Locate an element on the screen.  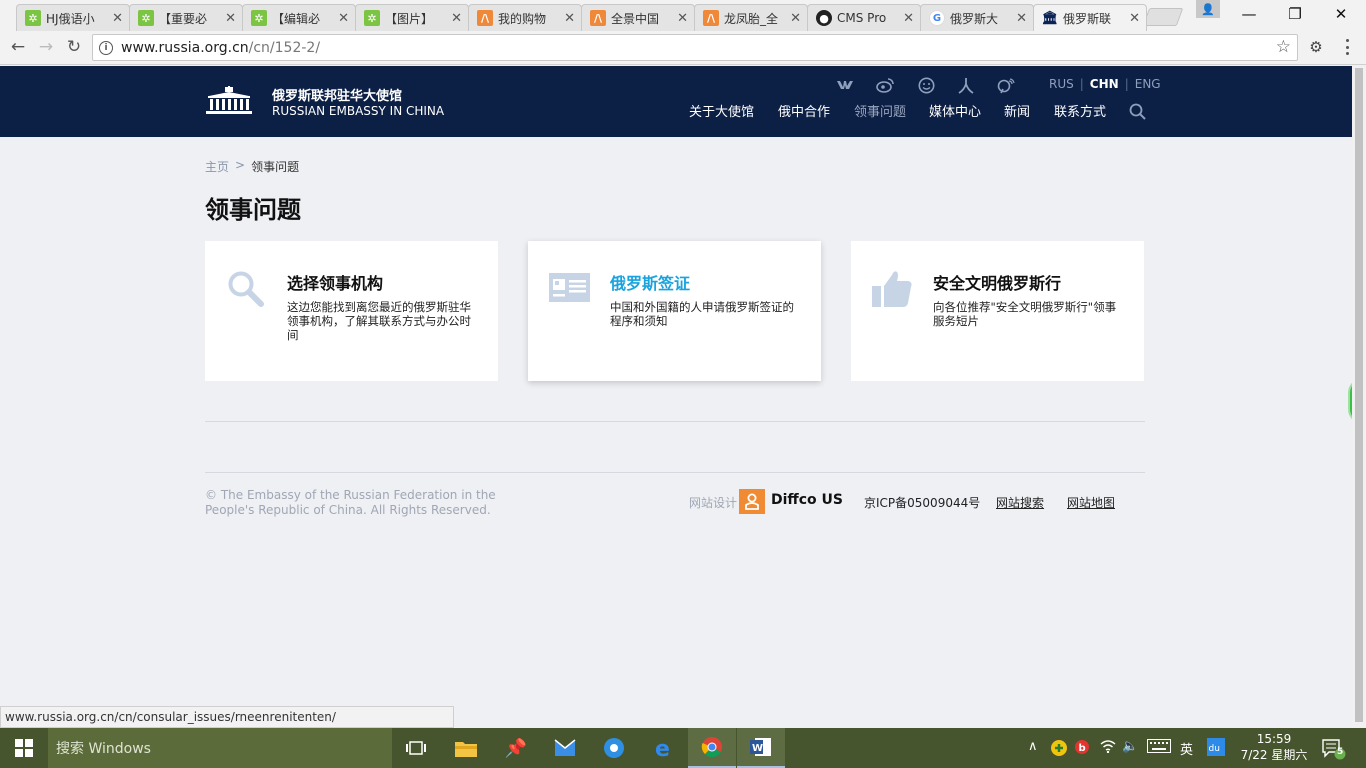
hj-icon: ✲ is located at coordinates (259, 18).